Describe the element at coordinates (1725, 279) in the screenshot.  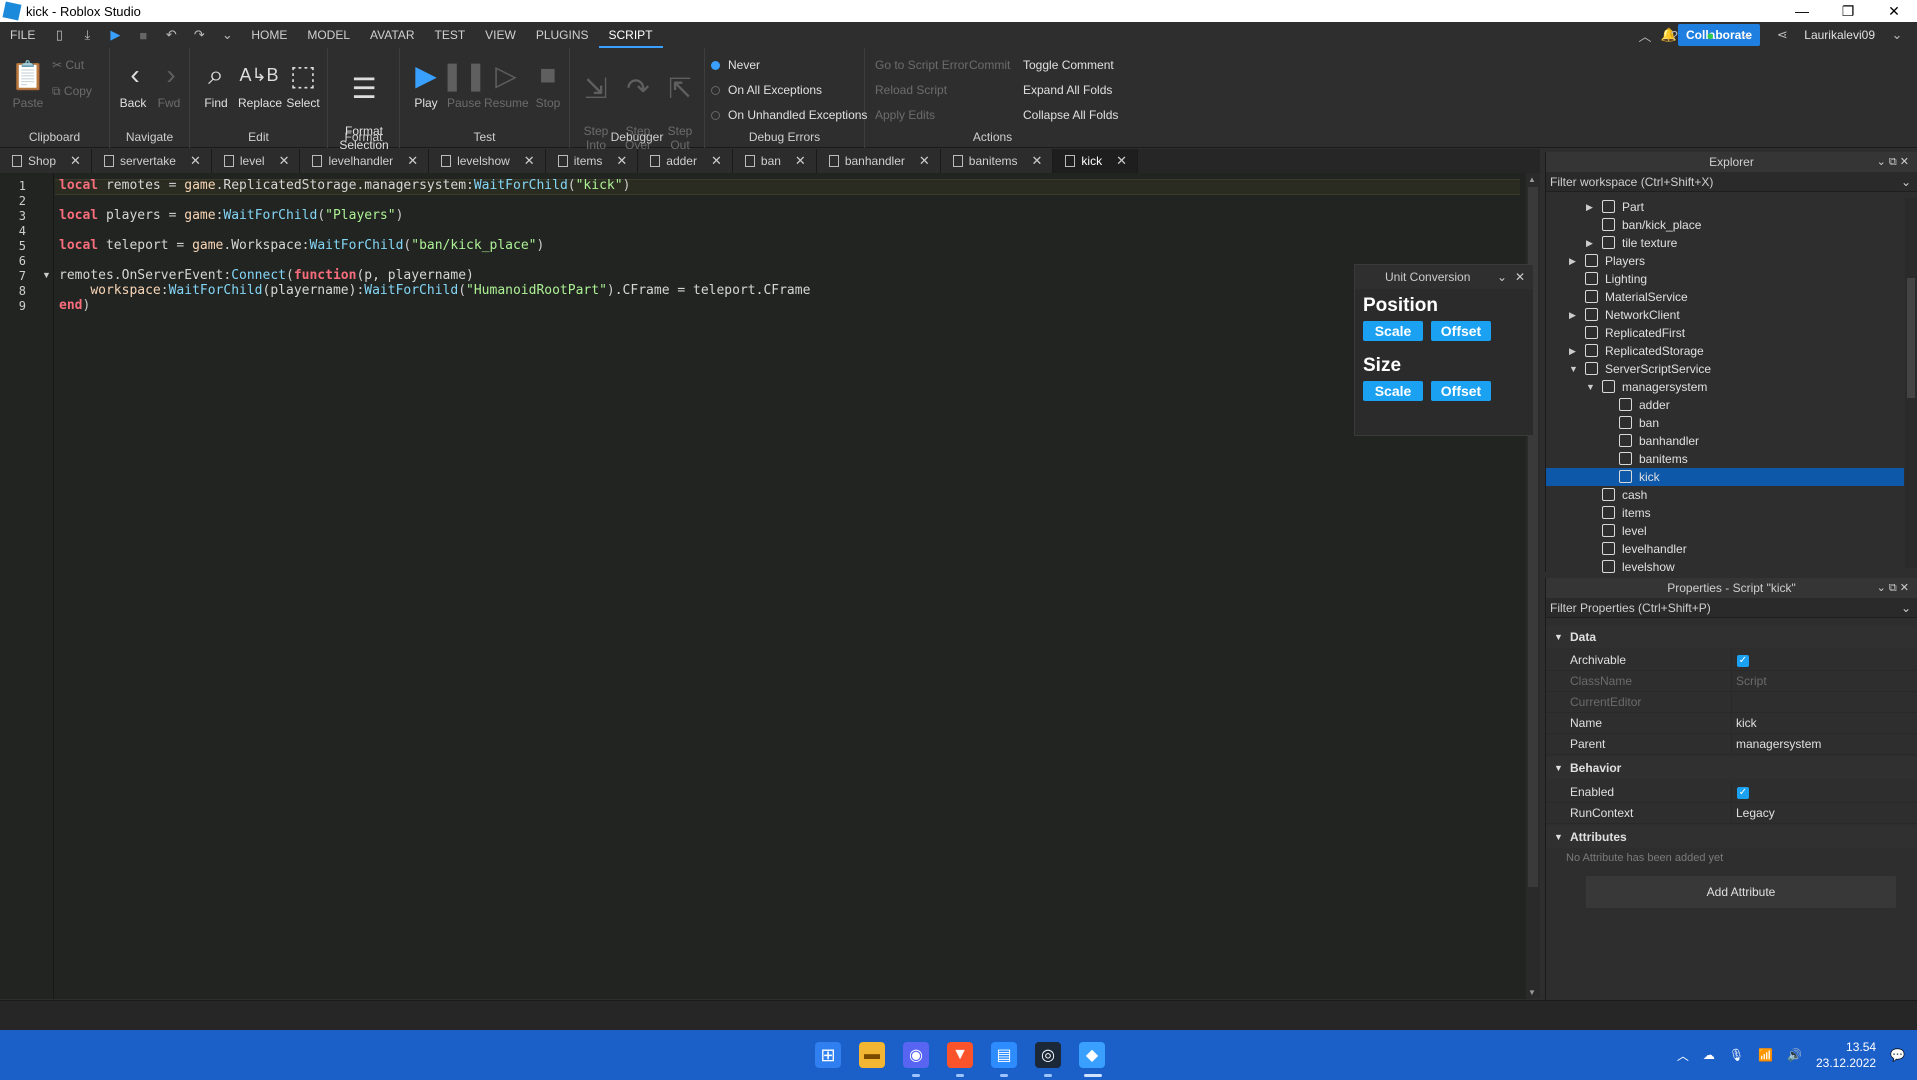
I see `explorer-item: Lighting` at that location.